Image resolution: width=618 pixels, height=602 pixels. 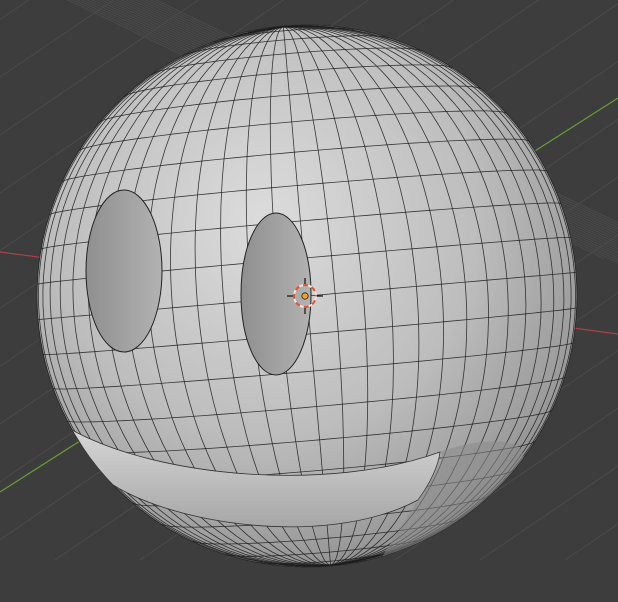 I want to click on right-eye-hole, so click(x=276, y=294).